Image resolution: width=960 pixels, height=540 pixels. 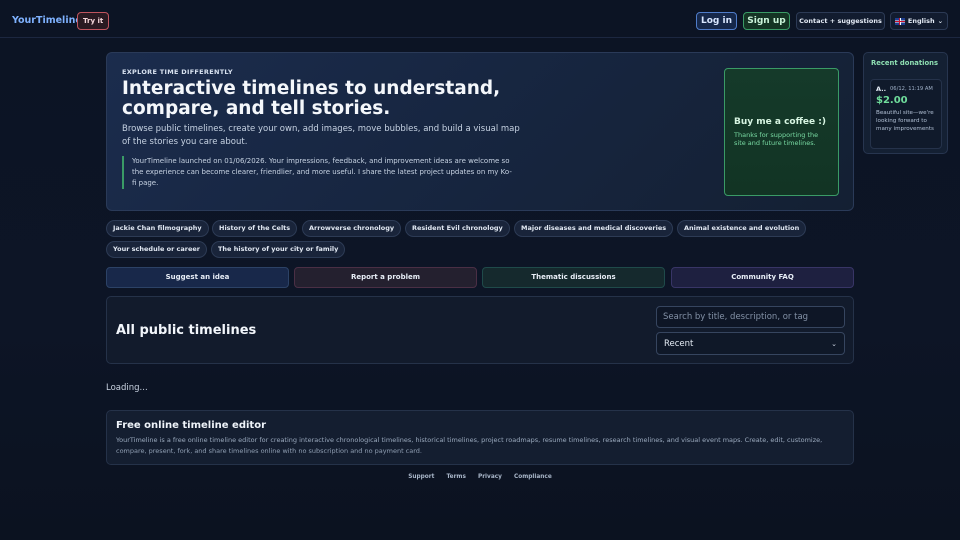 What do you see at coordinates (905, 63) in the screenshot?
I see `donations-title: Recent donations` at bounding box center [905, 63].